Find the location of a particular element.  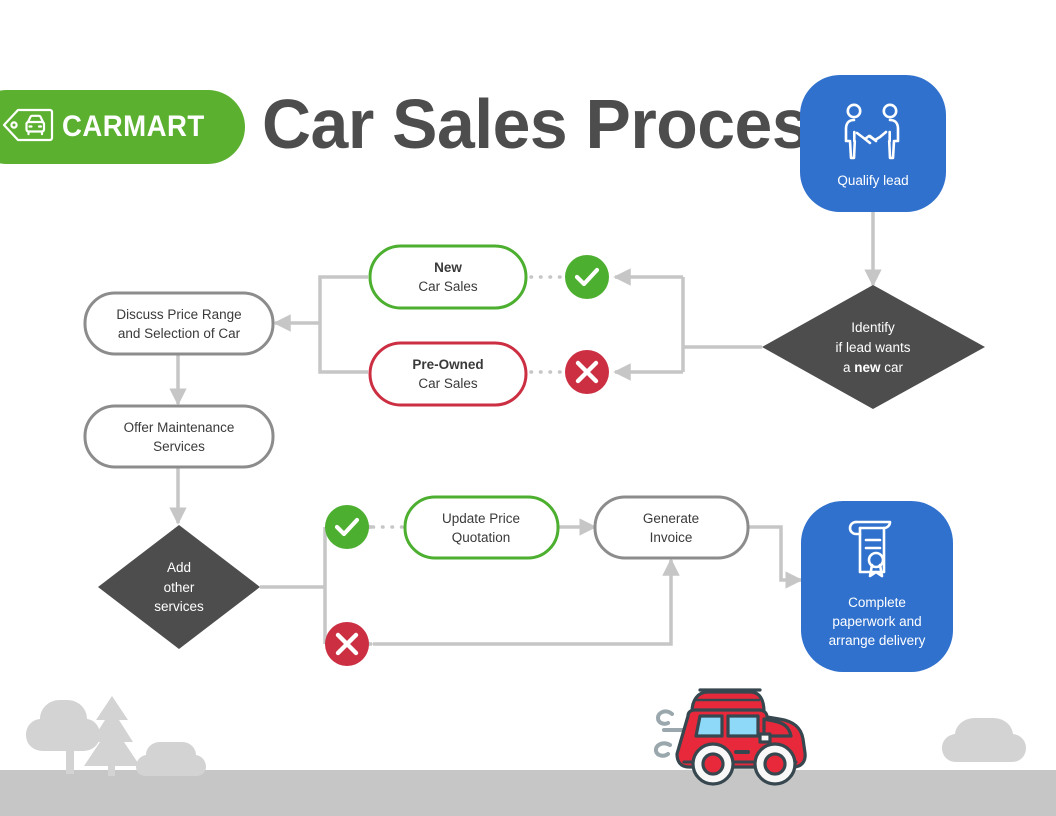

complete-paperwork-line2: paperwork and is located at coordinates (876, 621).